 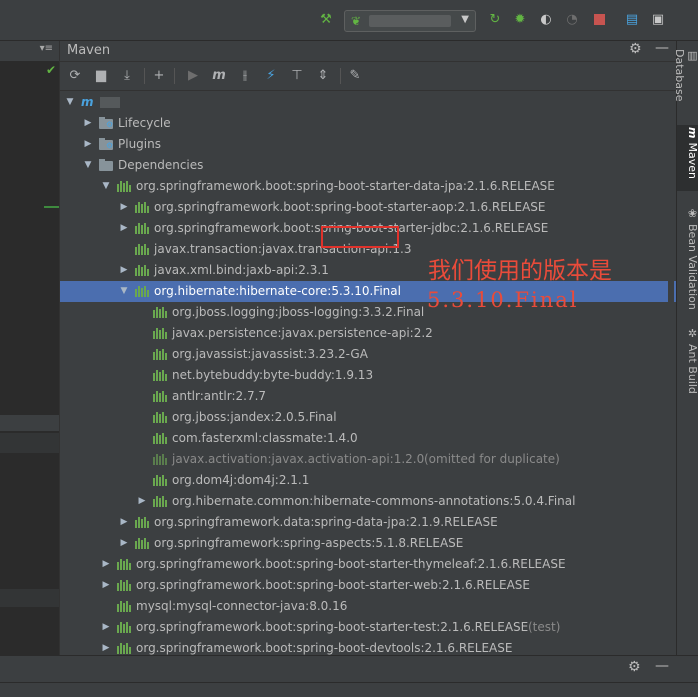 I want to click on tree-row: ▼ Dependencies, so click(x=368, y=165).